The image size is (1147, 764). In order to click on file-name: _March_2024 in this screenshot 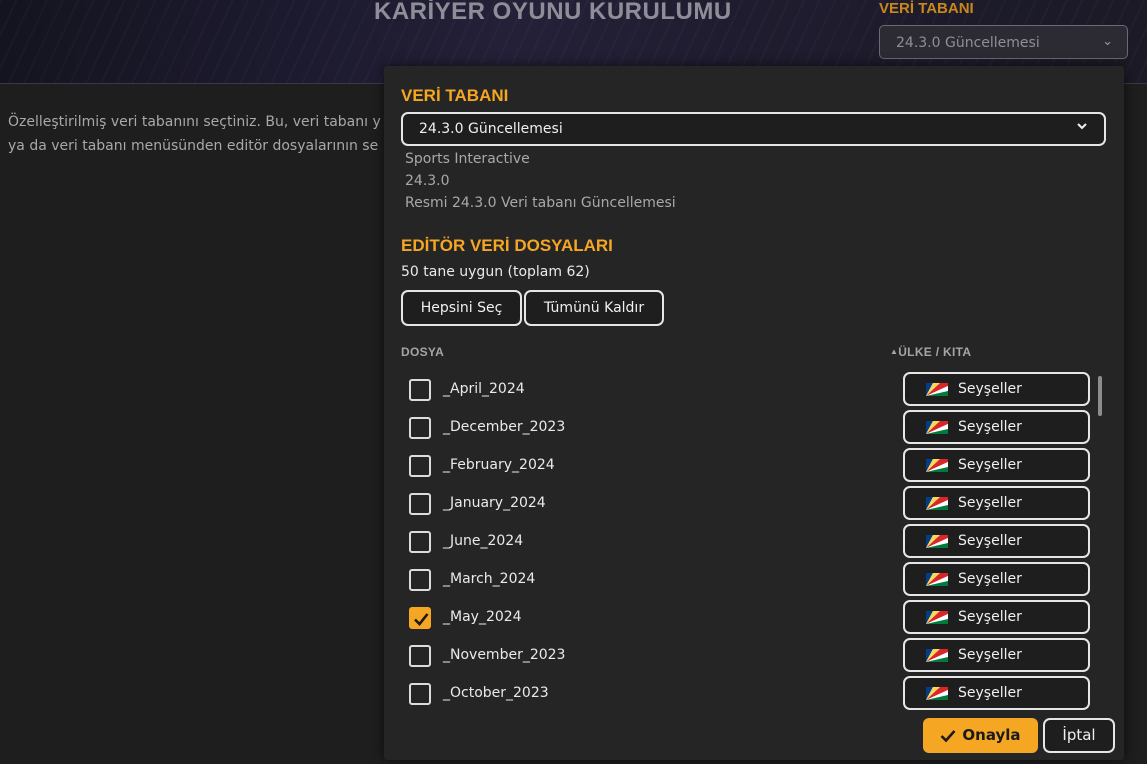, I will do `click(489, 579)`.